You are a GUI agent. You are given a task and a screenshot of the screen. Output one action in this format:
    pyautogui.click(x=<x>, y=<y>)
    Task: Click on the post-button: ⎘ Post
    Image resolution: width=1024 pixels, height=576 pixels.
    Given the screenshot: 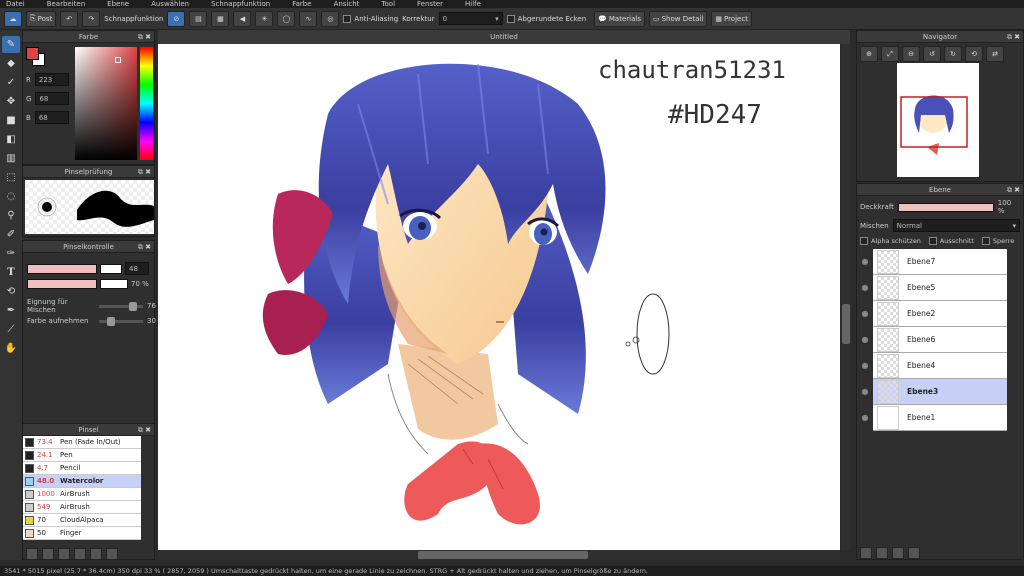 What is the action you would take?
    pyautogui.click(x=41, y=18)
    